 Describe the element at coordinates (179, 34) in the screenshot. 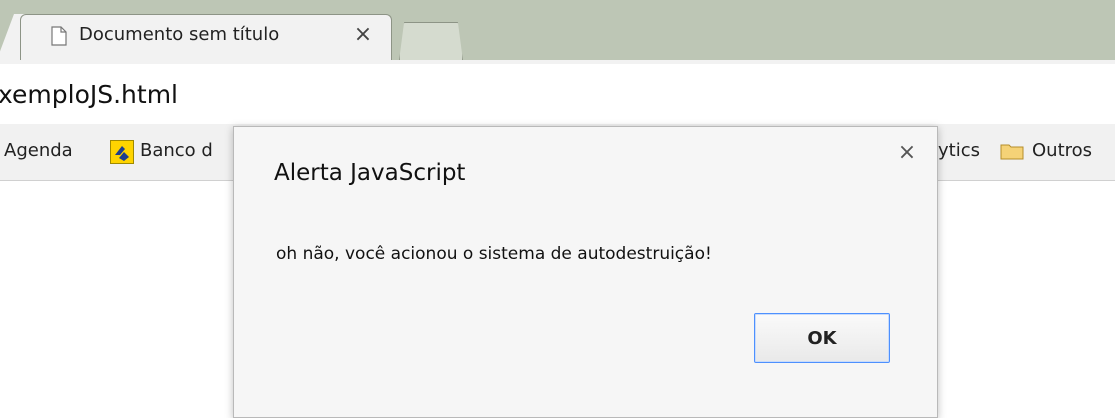

I see `tab-title: Documento sem título` at that location.